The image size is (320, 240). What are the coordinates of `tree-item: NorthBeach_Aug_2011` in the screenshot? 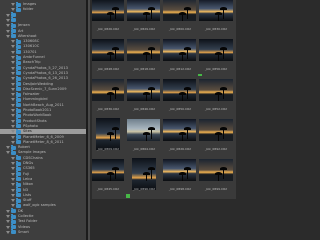 It's located at (43, 105).